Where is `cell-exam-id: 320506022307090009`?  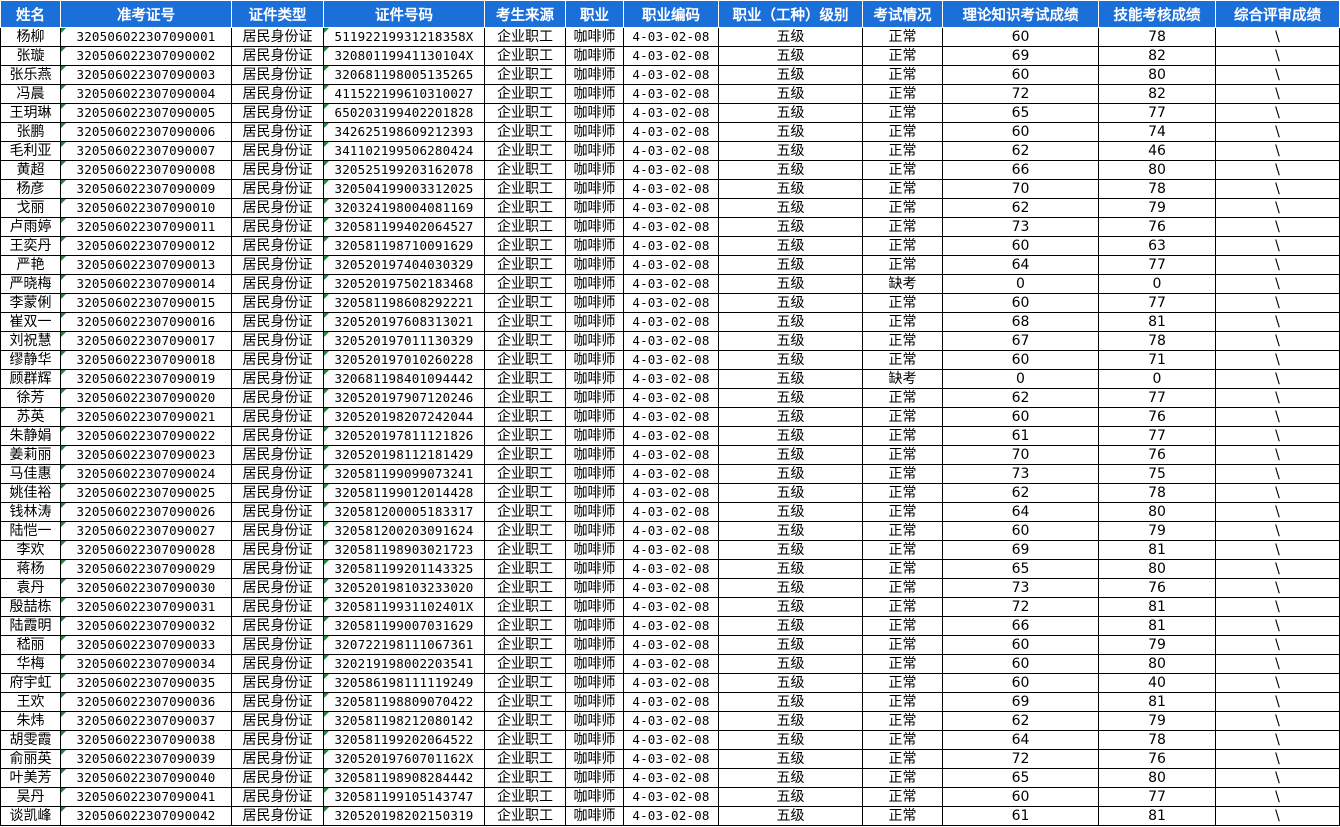 cell-exam-id: 320506022307090009 is located at coordinates (146, 189).